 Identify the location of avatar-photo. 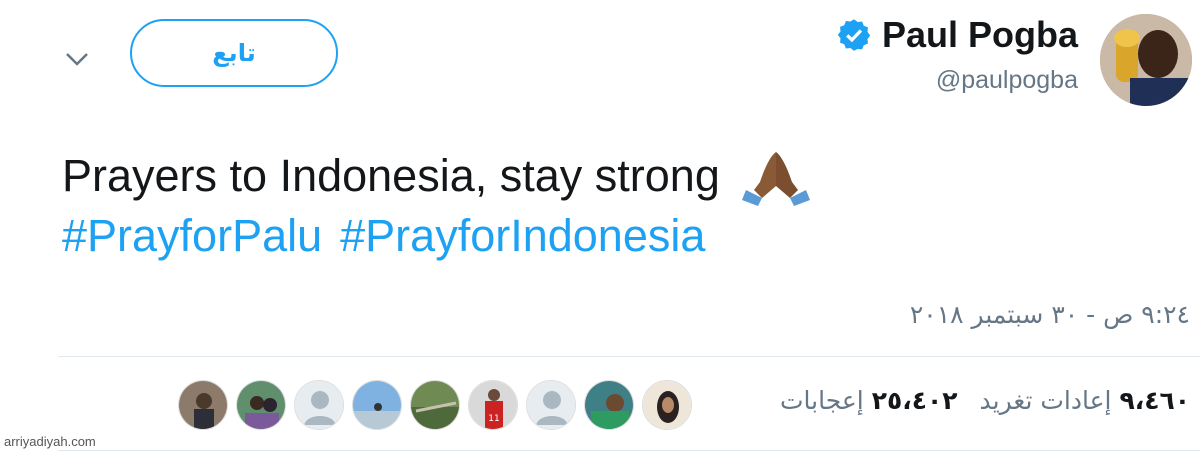
(1146, 60).